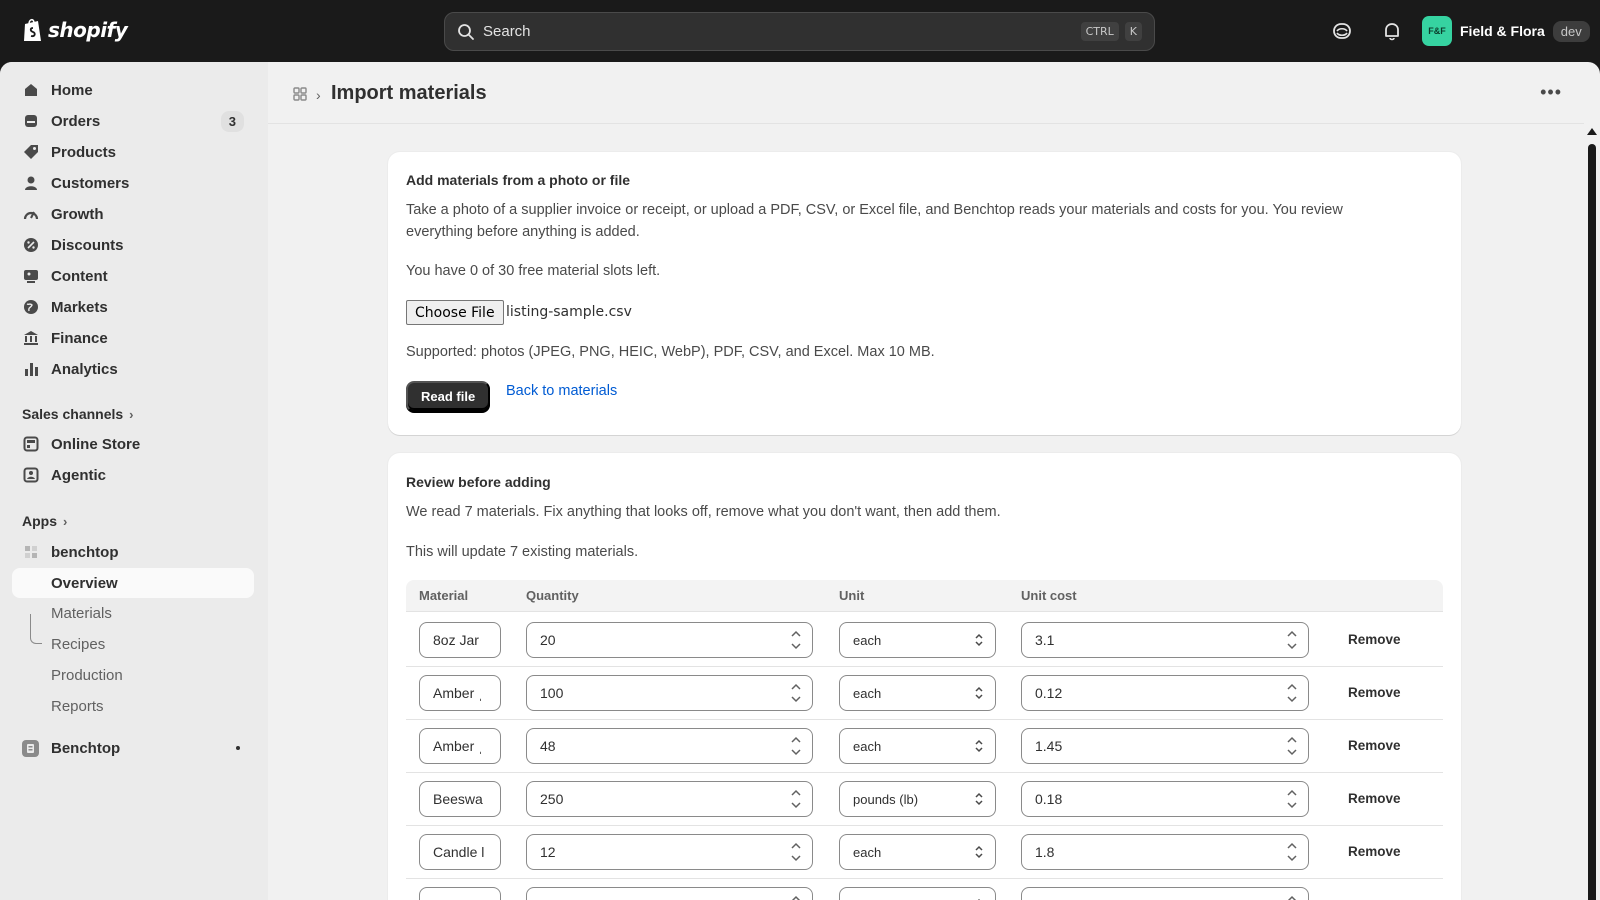 The height and width of the screenshot is (900, 1600). I want to click on material-name-input: 8oz Jar, so click(460, 640).